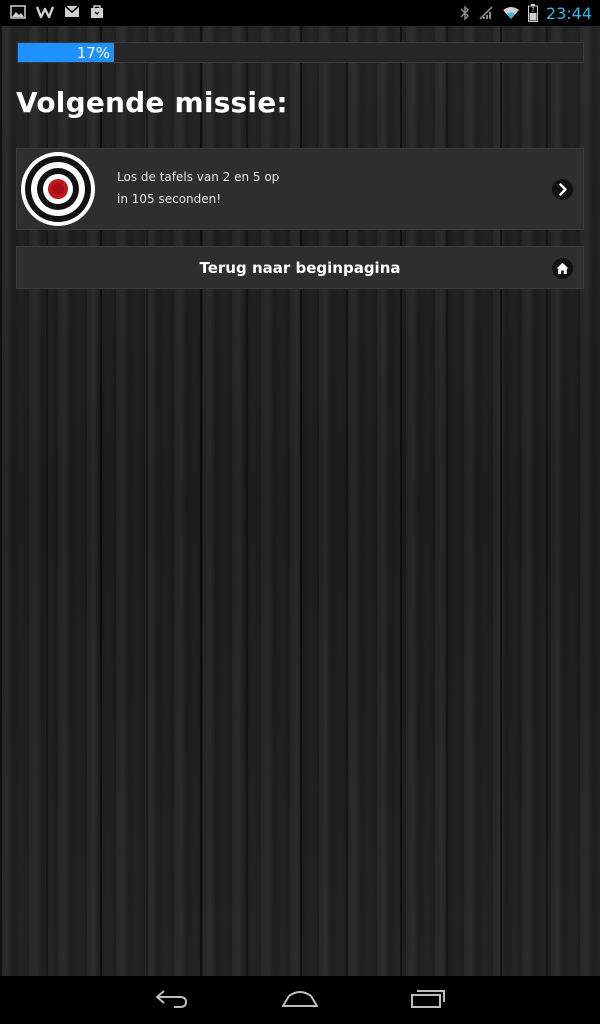  What do you see at coordinates (562, 189) in the screenshot?
I see `chevron-right-icon` at bounding box center [562, 189].